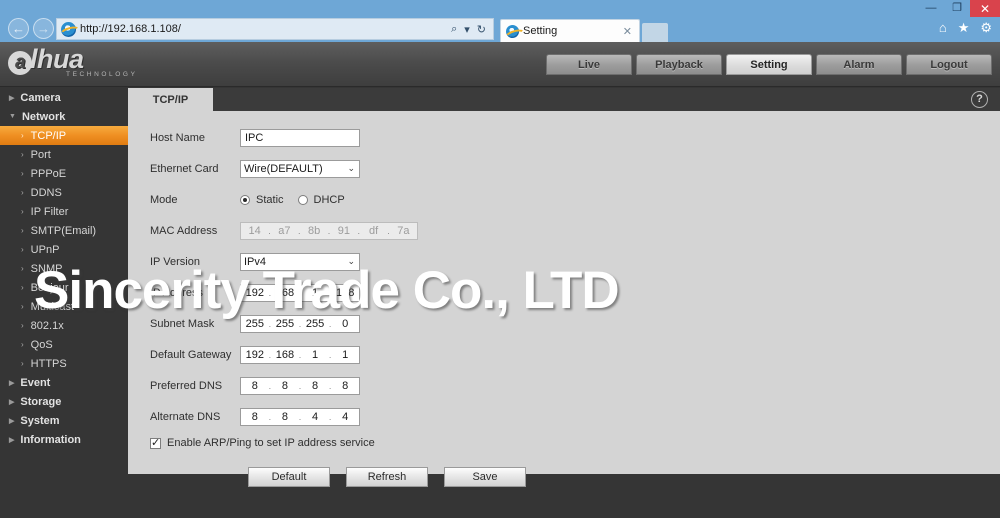  I want to click on row-default-gateway: Default Gateway 192. 168. 1. 1, so click(575, 354).